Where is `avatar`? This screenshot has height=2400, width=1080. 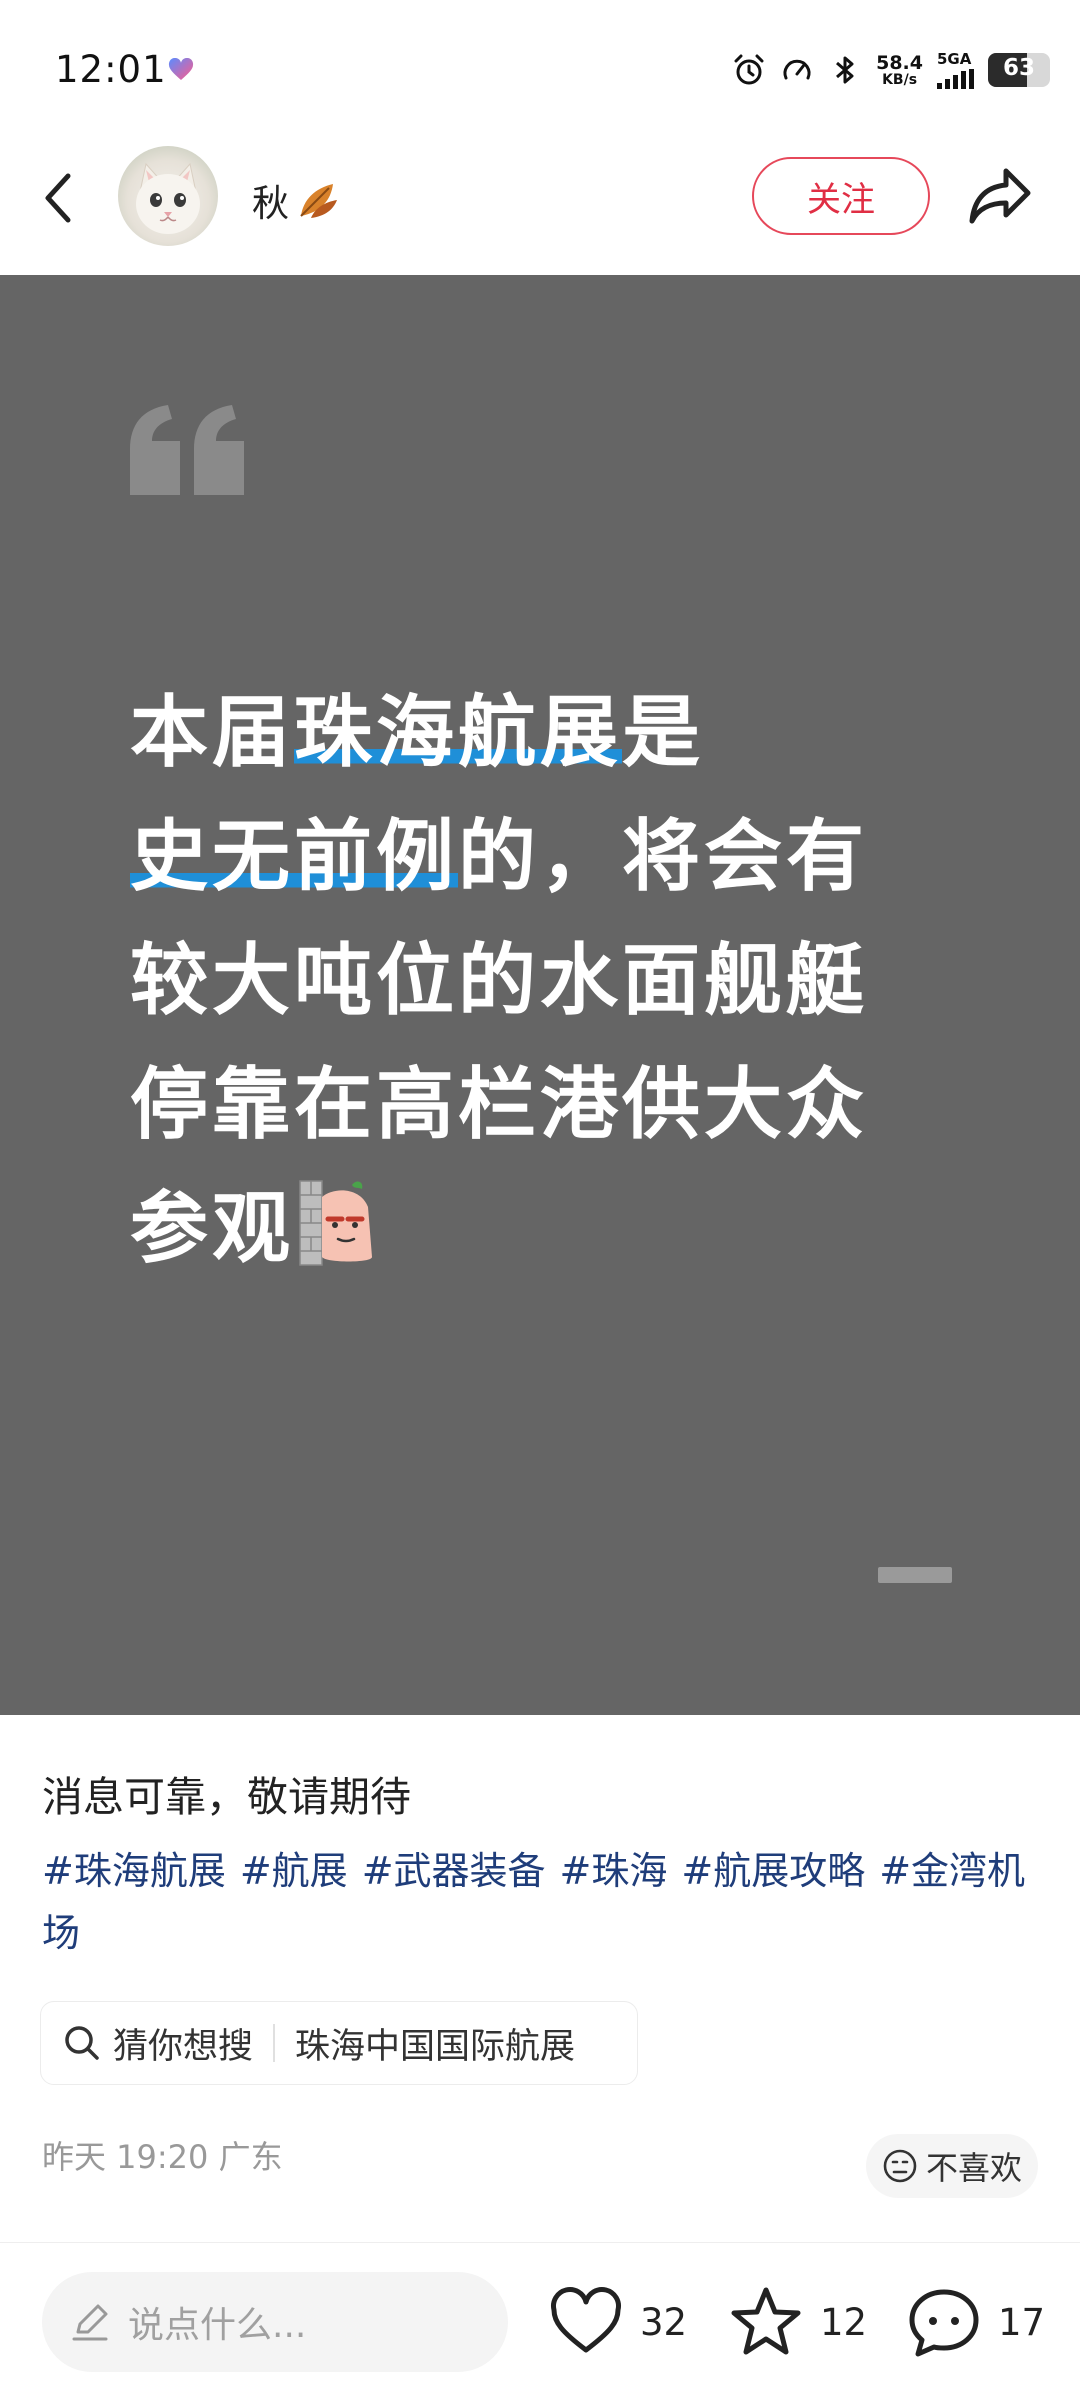 avatar is located at coordinates (168, 196).